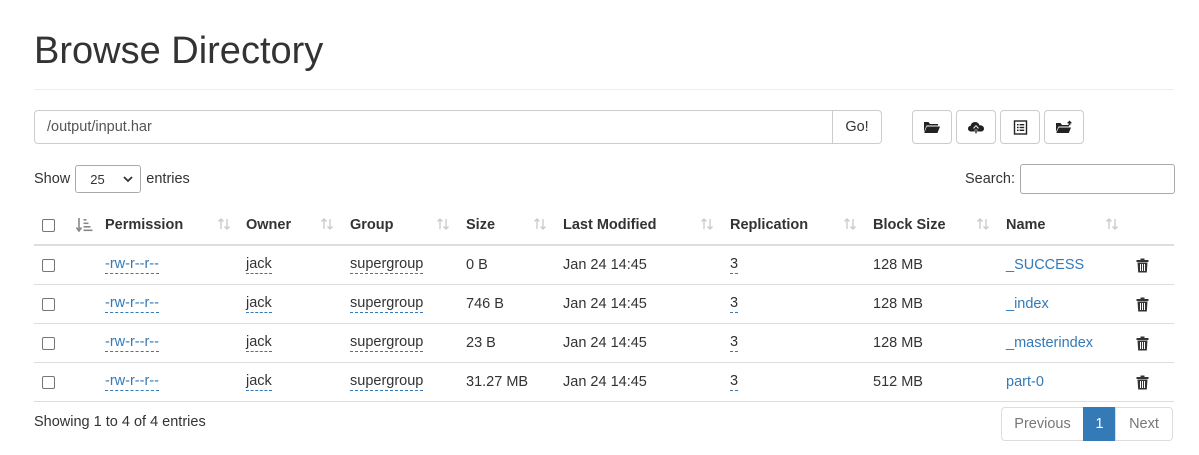 This screenshot has height=455, width=1199. What do you see at coordinates (1099, 424) in the screenshot?
I see `page-1-button: 1` at bounding box center [1099, 424].